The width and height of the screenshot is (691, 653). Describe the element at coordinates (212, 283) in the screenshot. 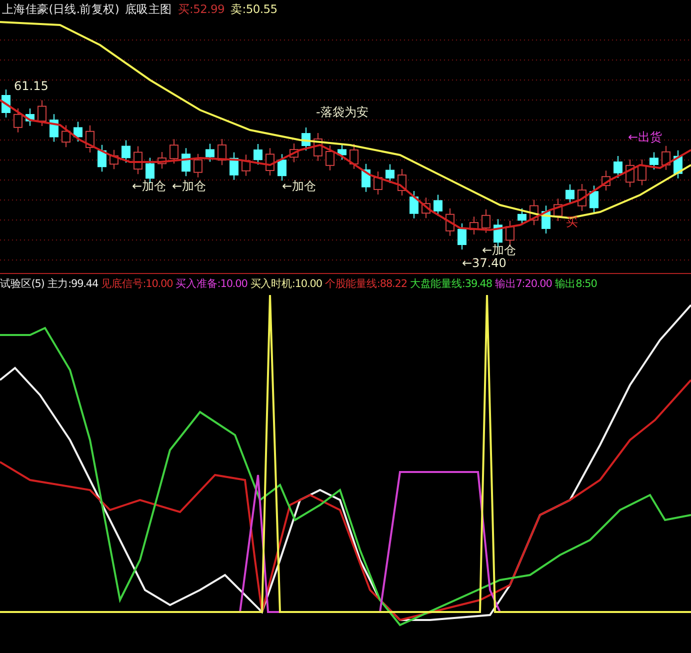

I see `indicator-reading: 买入准备:10.00` at that location.